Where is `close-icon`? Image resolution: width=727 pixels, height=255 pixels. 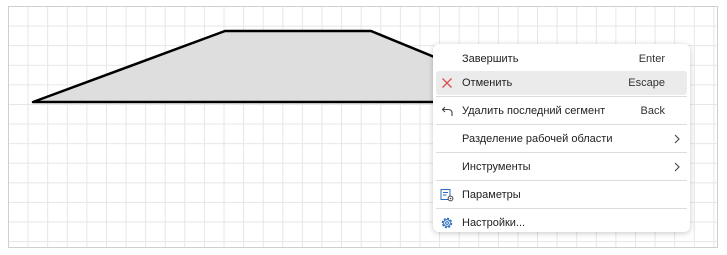
close-icon is located at coordinates (447, 83).